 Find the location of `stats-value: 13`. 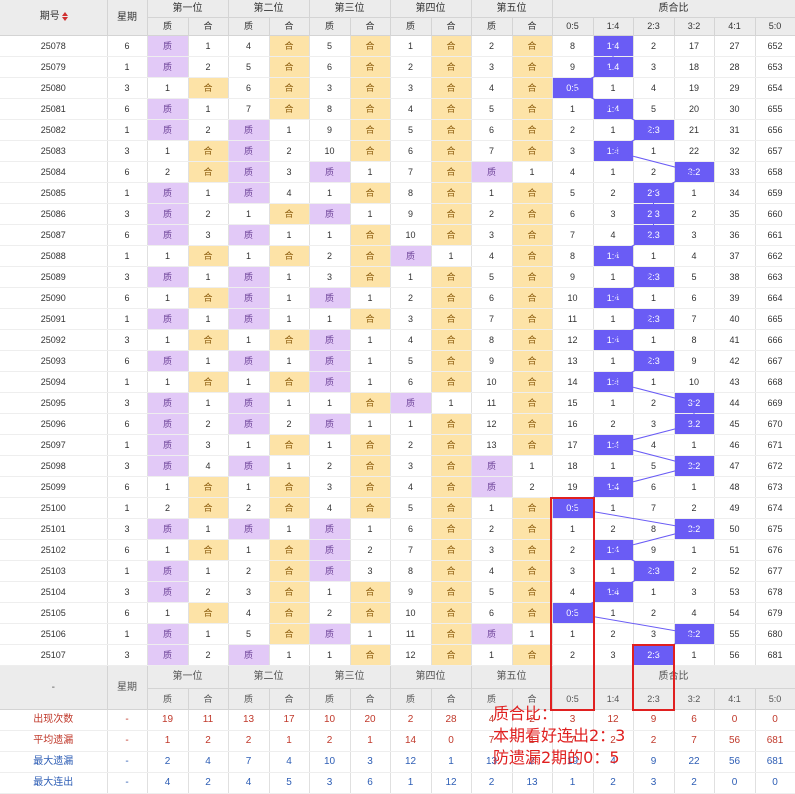

stats-value: 13 is located at coordinates (249, 720).